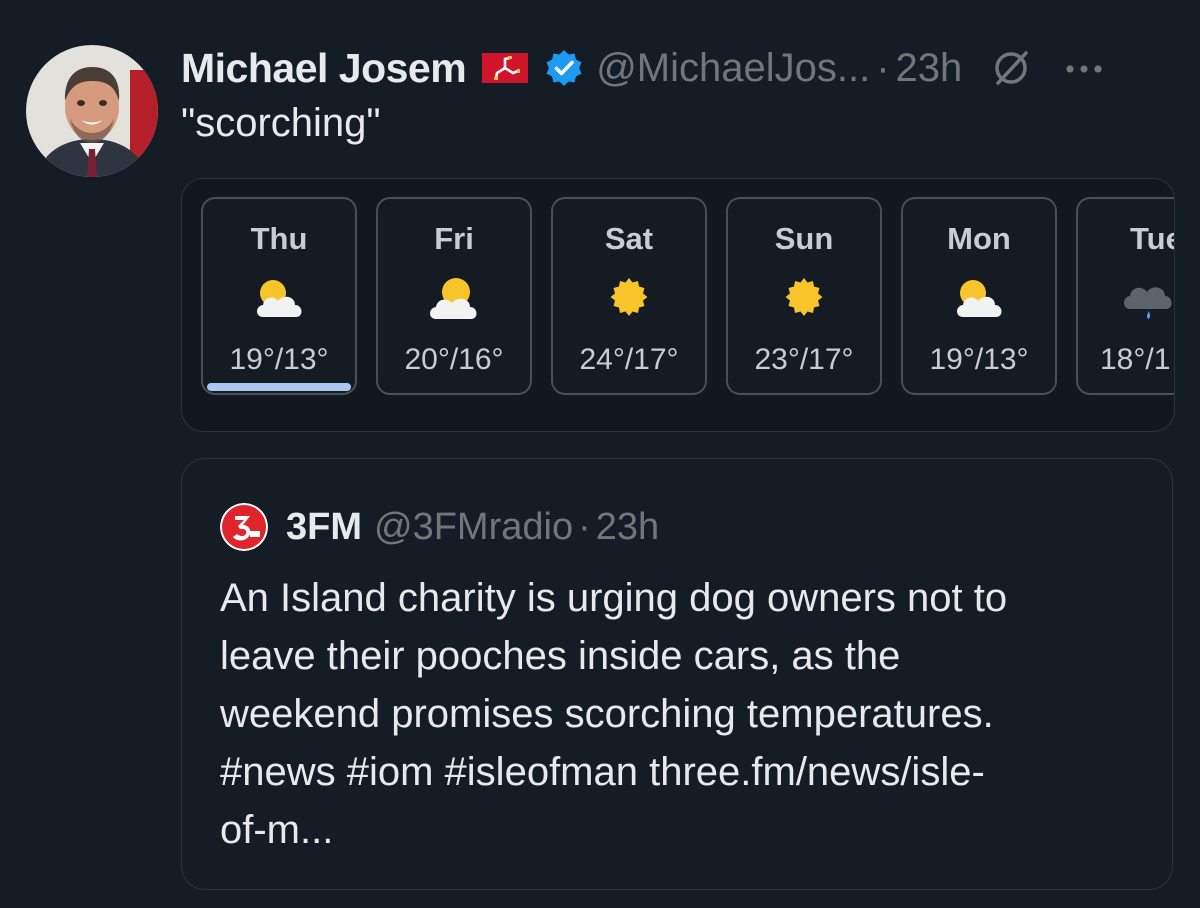 Image resolution: width=1200 pixels, height=908 pixels. I want to click on forecast-day-sun: Sun 23°/17°, so click(804, 296).